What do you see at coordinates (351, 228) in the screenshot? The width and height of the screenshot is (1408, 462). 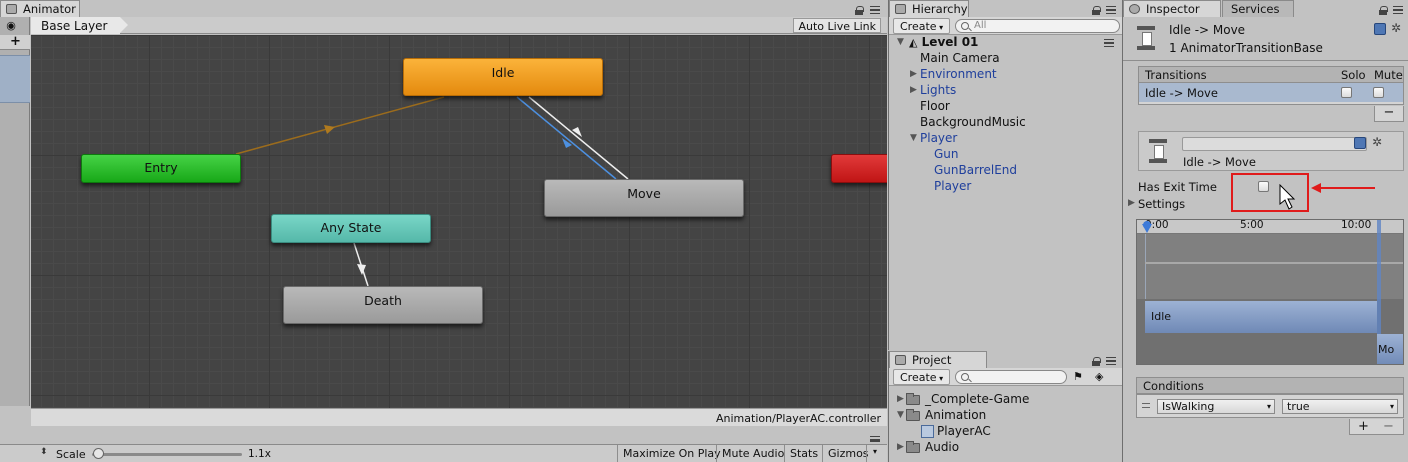 I see `state-node-any-state: Any State` at bounding box center [351, 228].